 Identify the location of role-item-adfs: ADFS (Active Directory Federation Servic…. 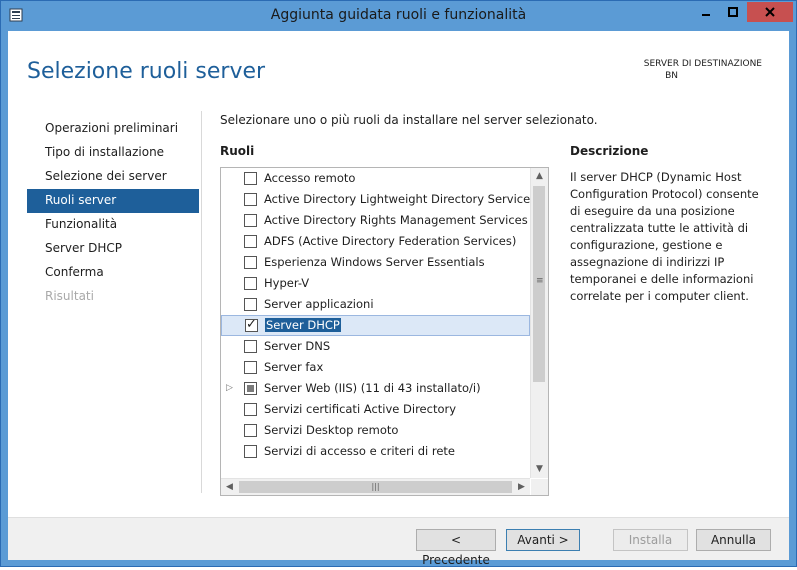
(375, 241).